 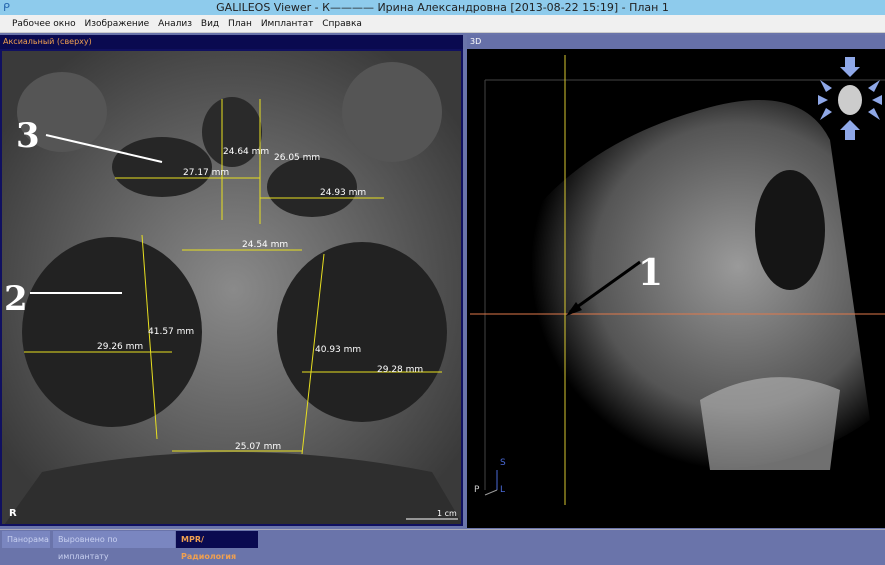 I want to click on tab-panorama: Панорама, so click(x=26, y=539).